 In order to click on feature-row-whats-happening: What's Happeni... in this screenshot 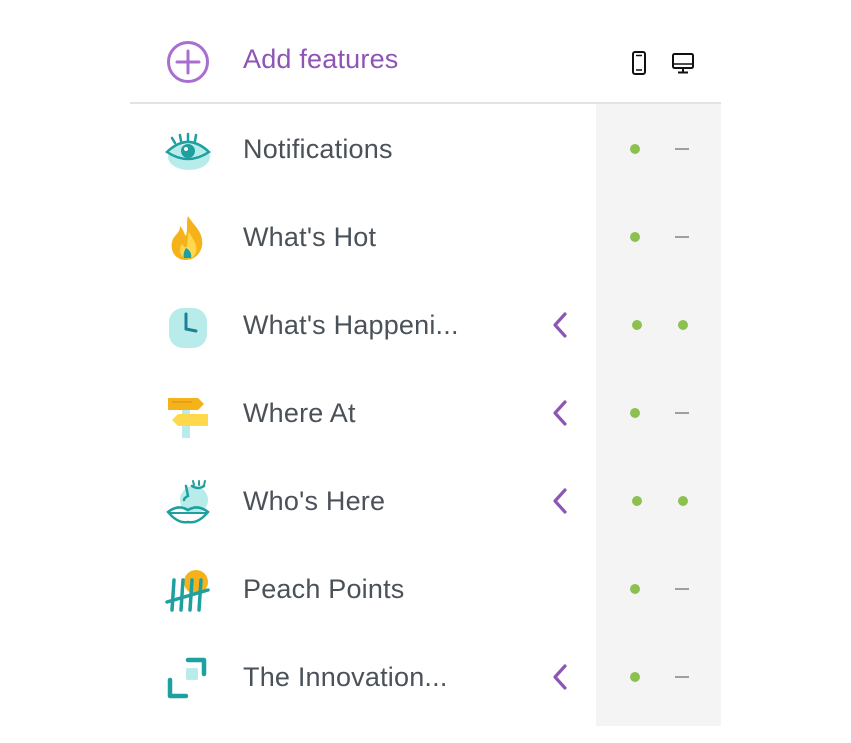, I will do `click(425, 326)`.